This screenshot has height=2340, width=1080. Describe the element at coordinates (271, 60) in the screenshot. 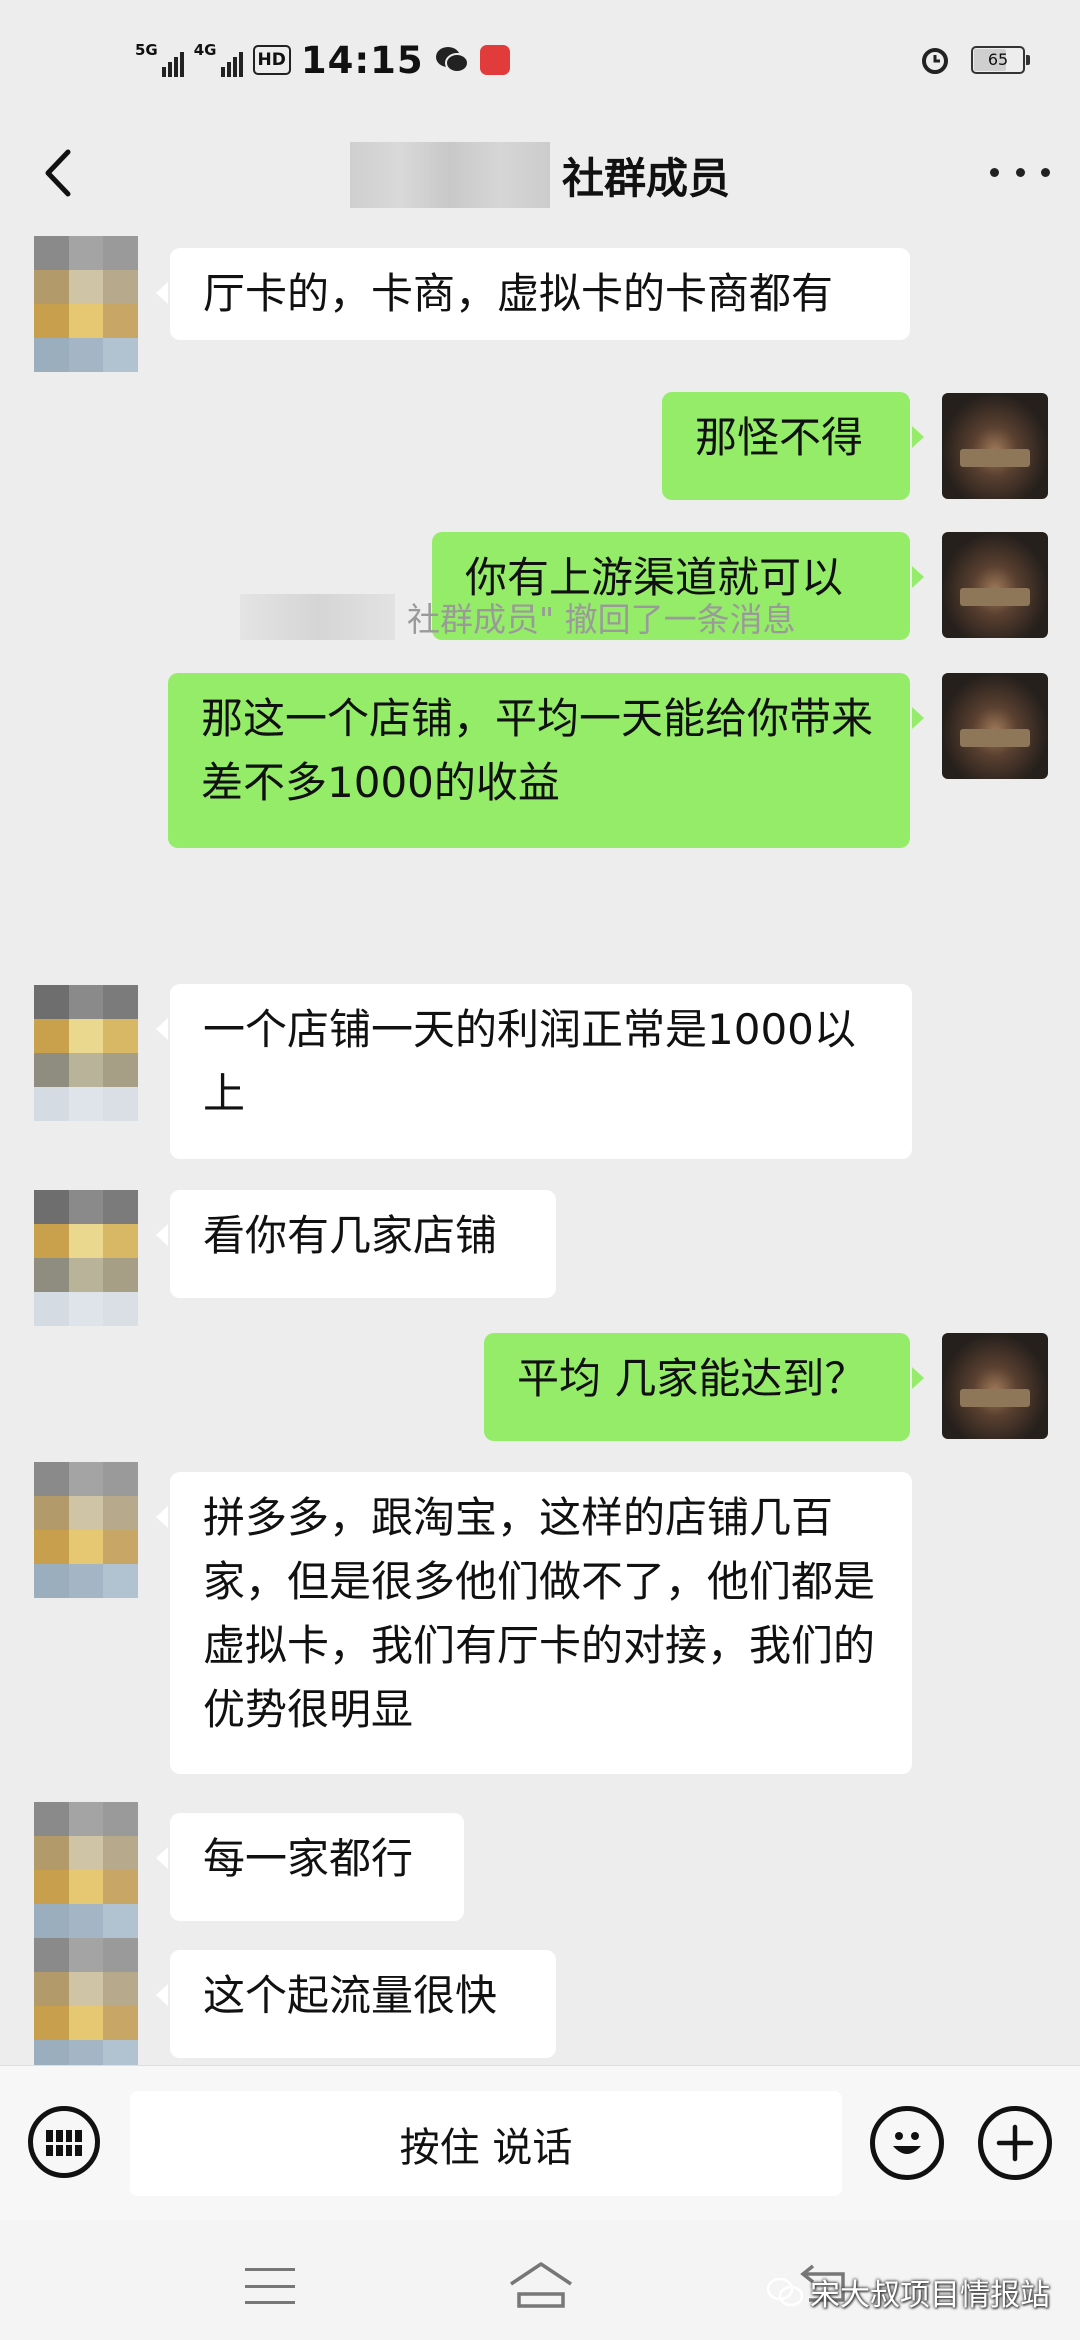

I see `hd-badge: HD` at that location.